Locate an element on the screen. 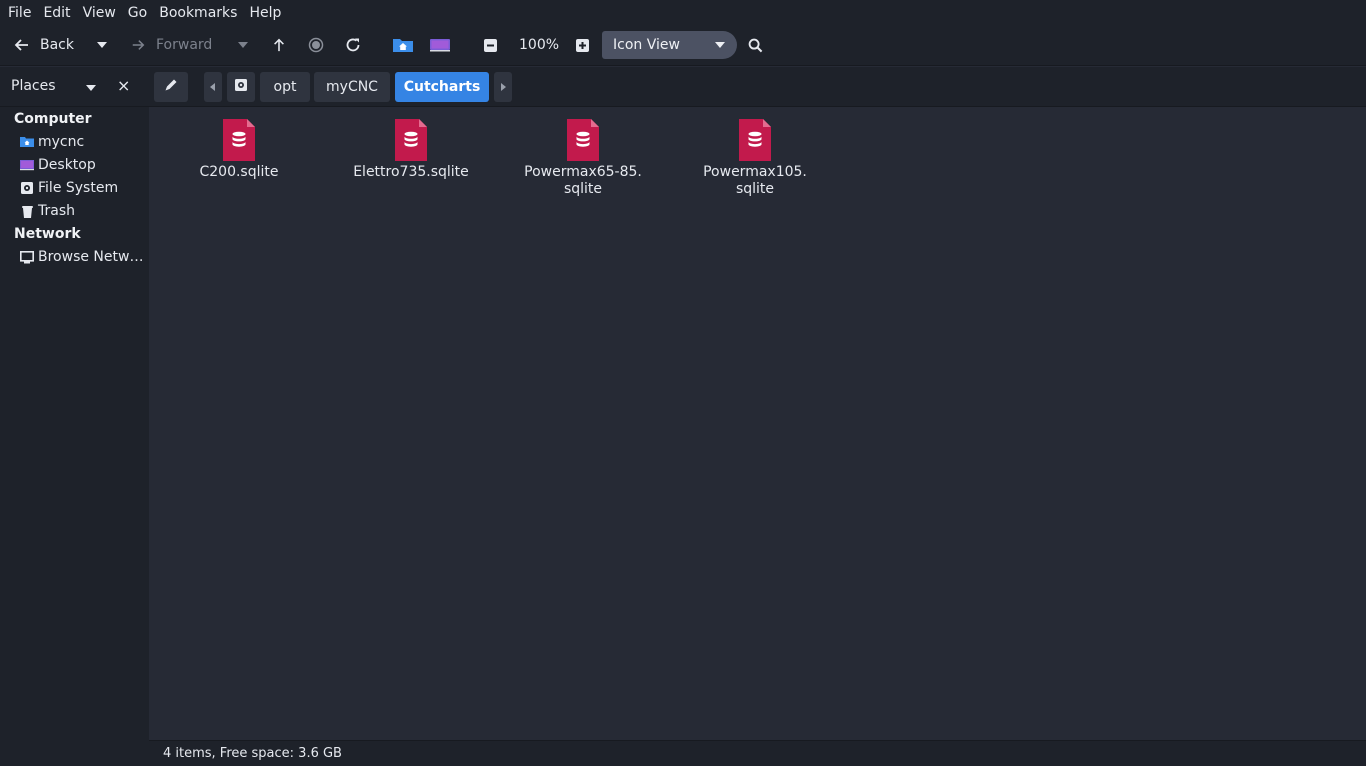  sidebar-section-computer: Computer is located at coordinates (53, 119).